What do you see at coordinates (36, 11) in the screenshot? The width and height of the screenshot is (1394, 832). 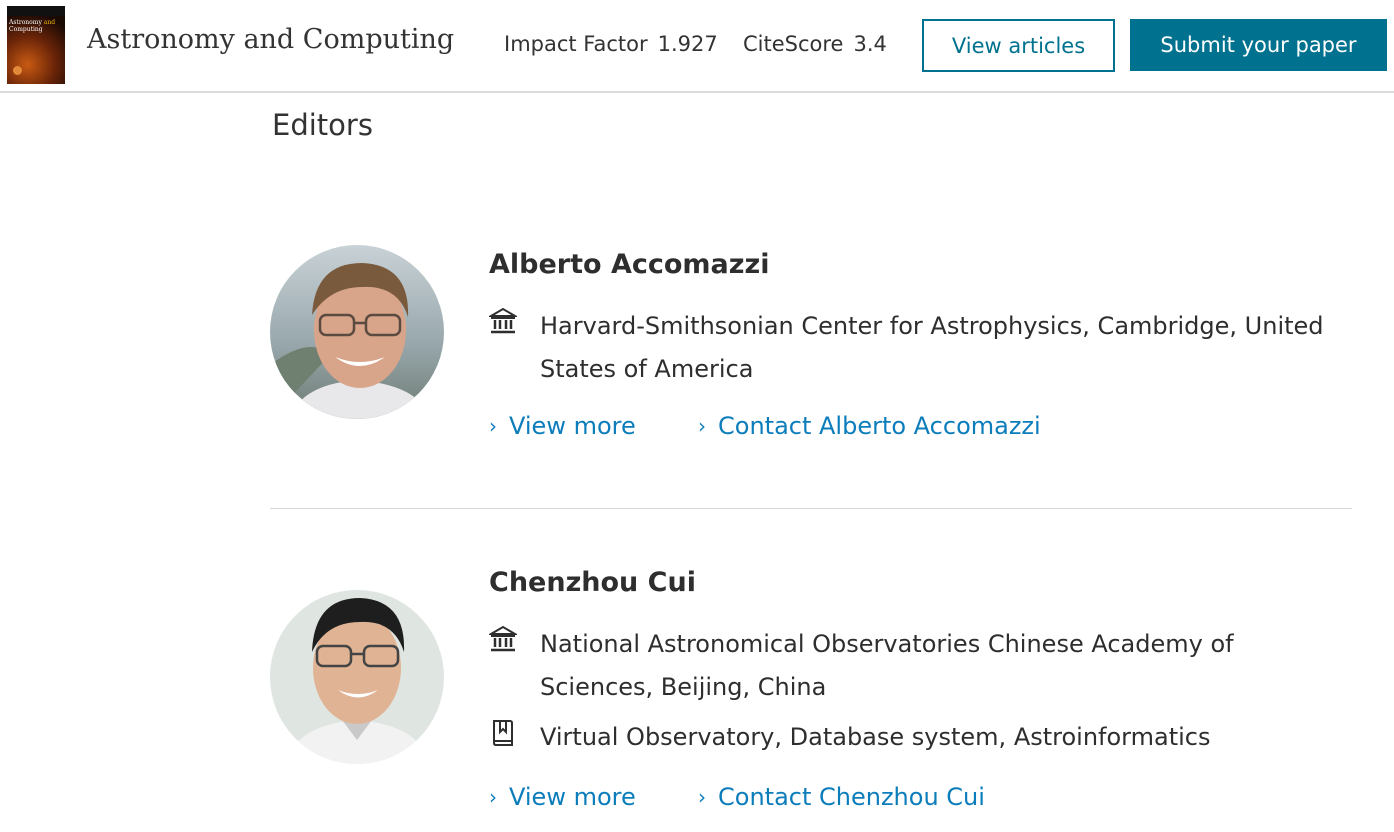 I see `cover-top-band` at bounding box center [36, 11].